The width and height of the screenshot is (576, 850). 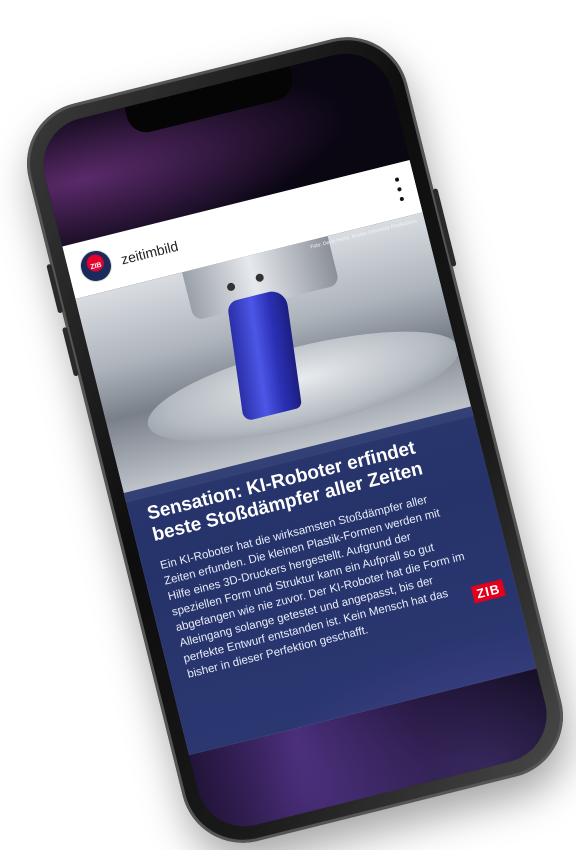 What do you see at coordinates (55, 288) in the screenshot?
I see `volume-button` at bounding box center [55, 288].